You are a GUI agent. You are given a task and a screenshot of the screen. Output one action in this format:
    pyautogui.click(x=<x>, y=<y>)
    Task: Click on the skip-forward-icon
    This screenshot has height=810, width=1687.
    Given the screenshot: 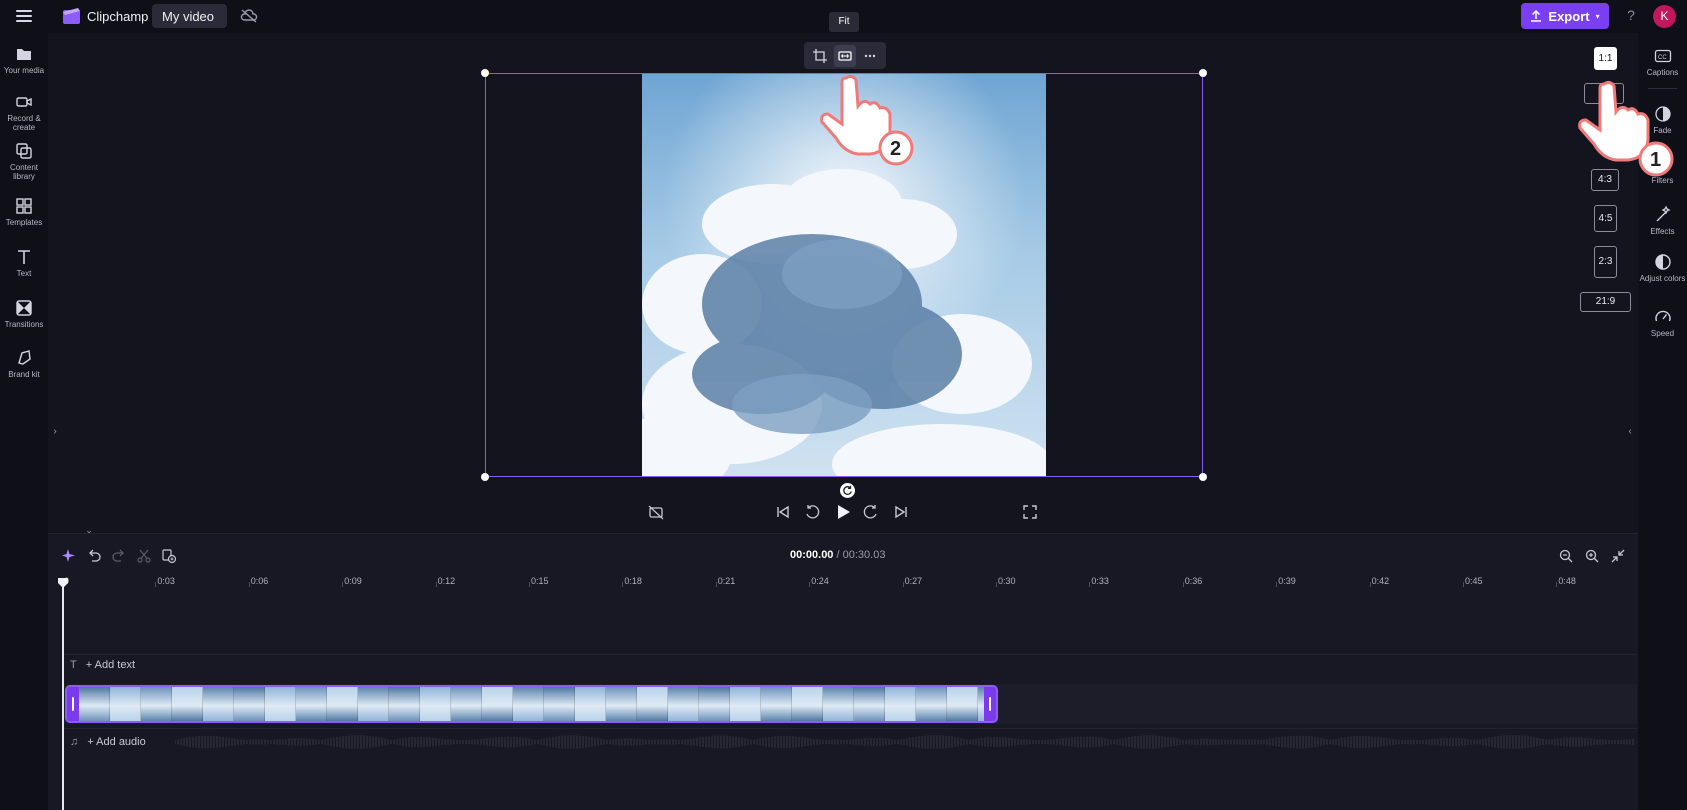 What is the action you would take?
    pyautogui.click(x=901, y=512)
    